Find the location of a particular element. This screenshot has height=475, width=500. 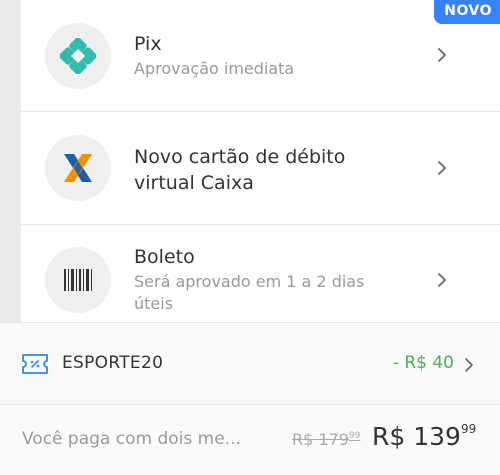

payment-option-subtitle: Aprovação imediata is located at coordinates (214, 68).